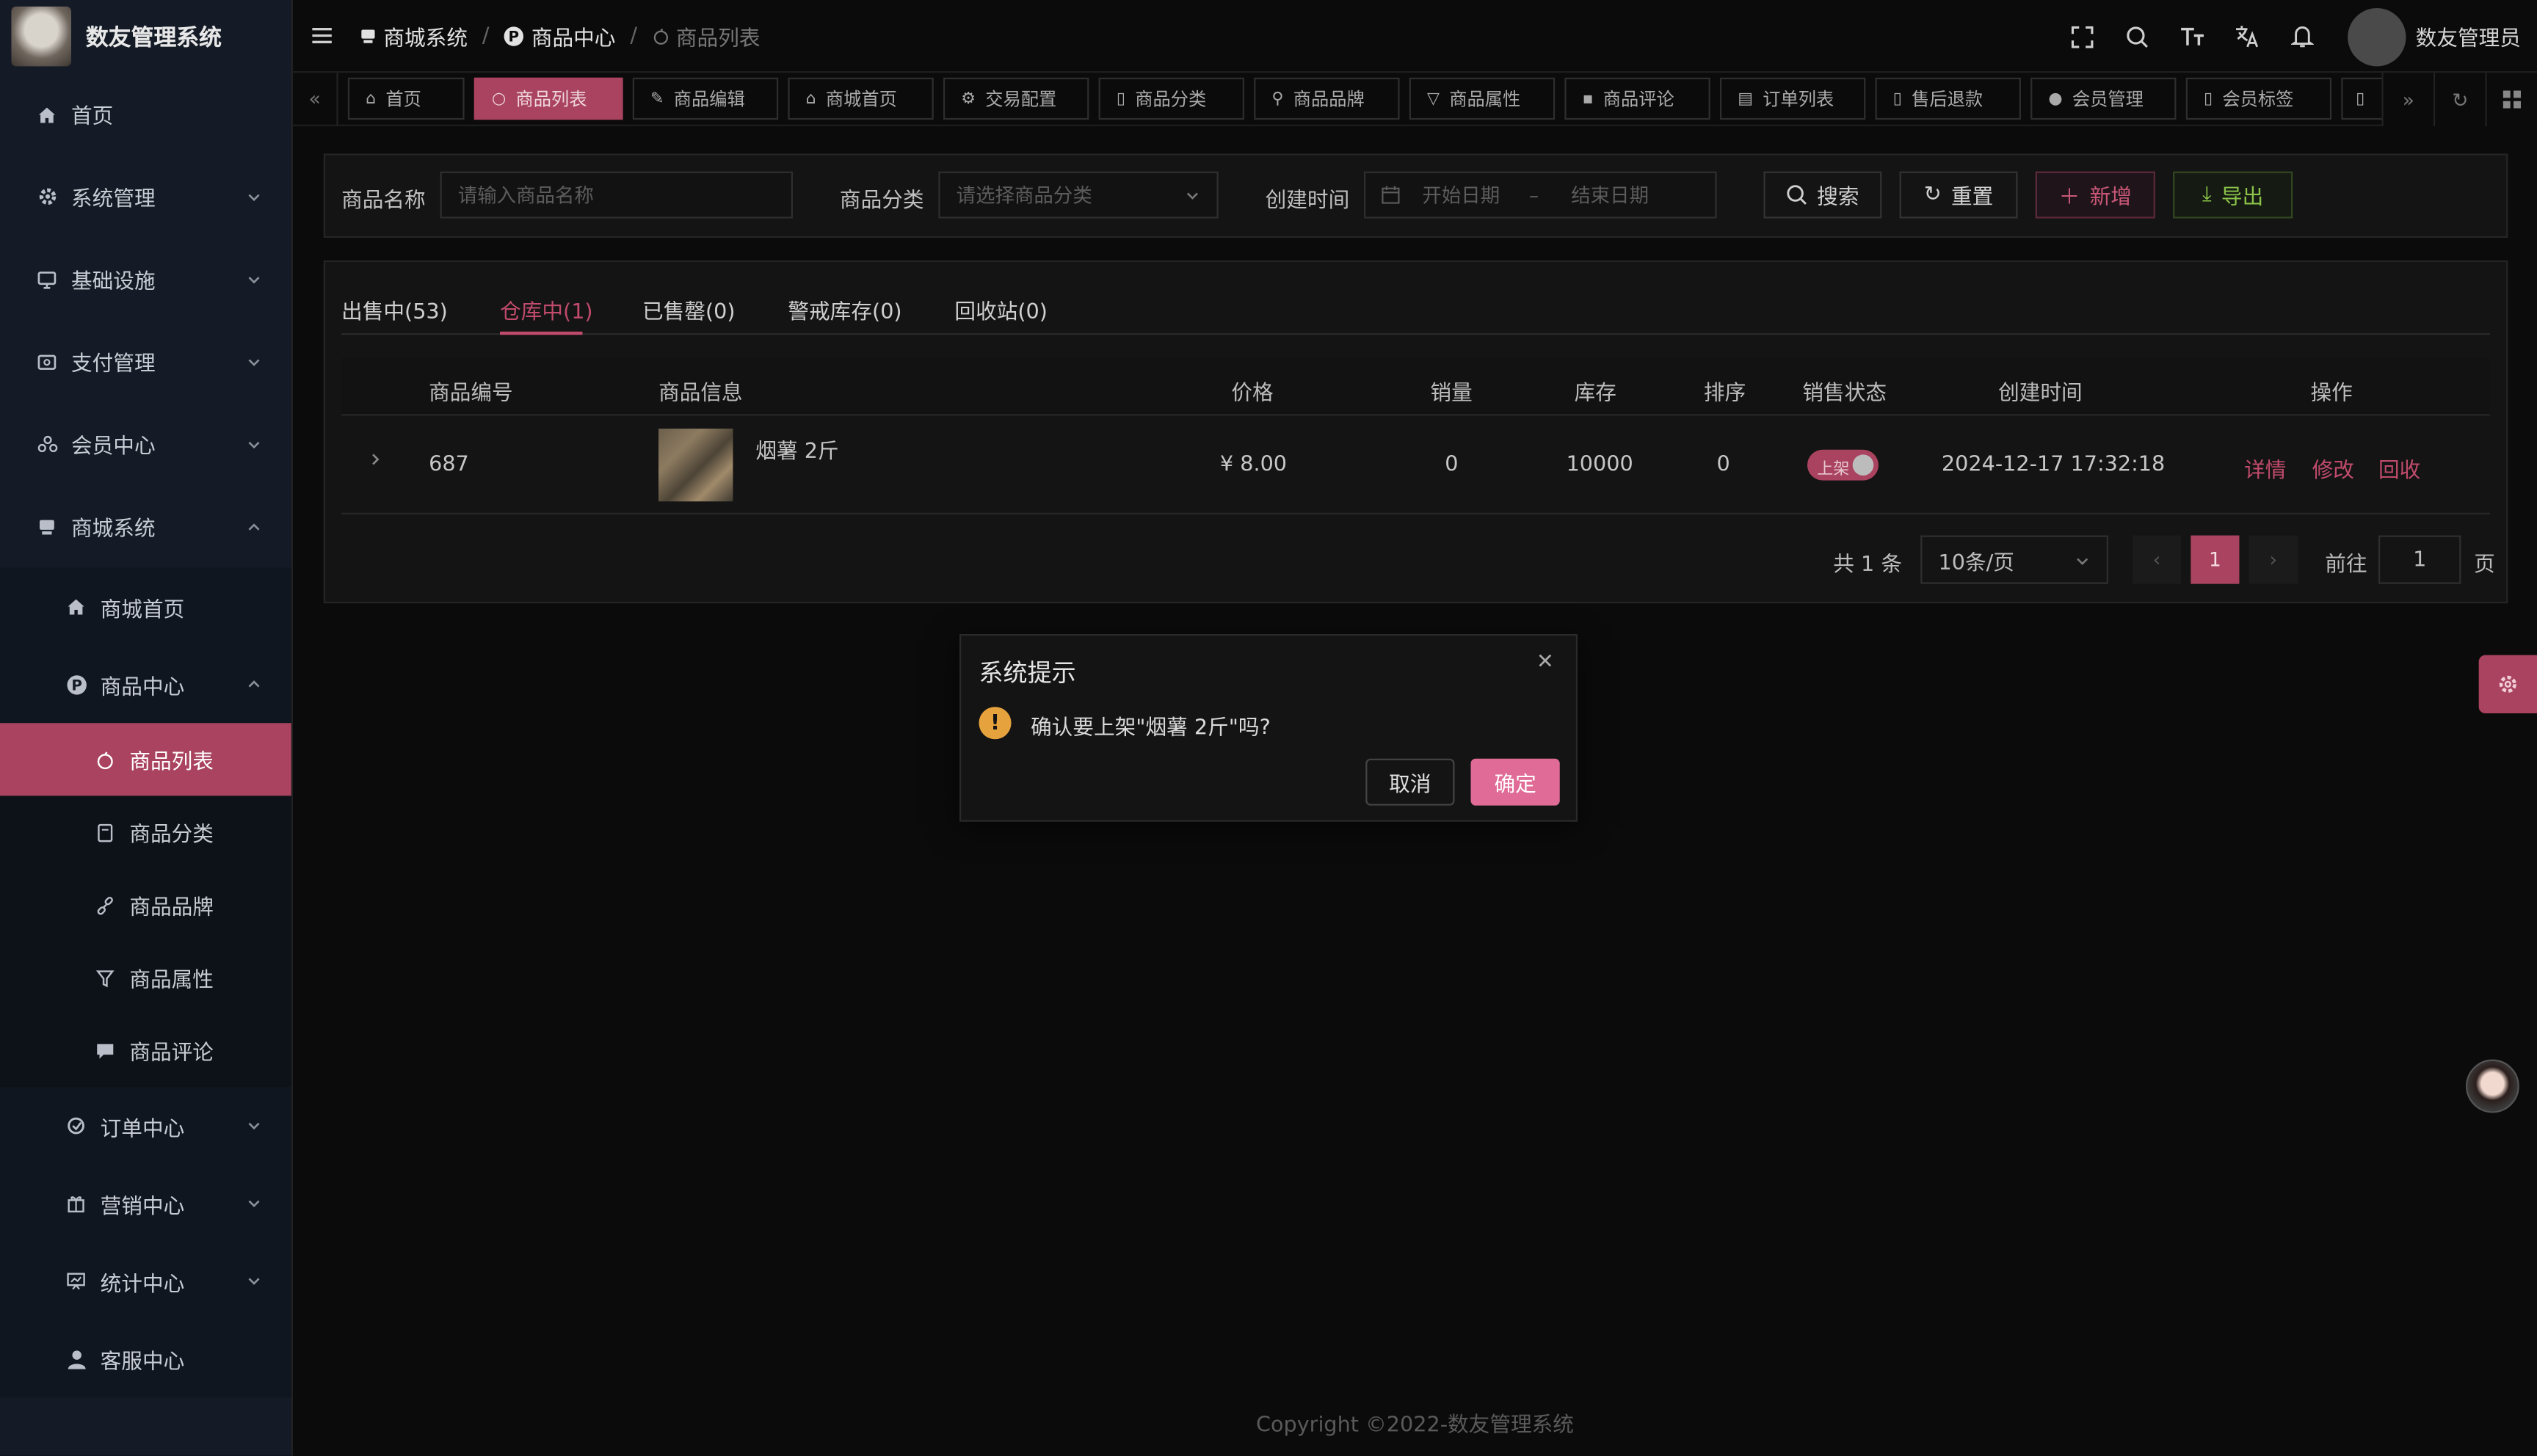  Describe the element at coordinates (145, 444) in the screenshot. I see `sidebar-item-members: 会员中心` at that location.